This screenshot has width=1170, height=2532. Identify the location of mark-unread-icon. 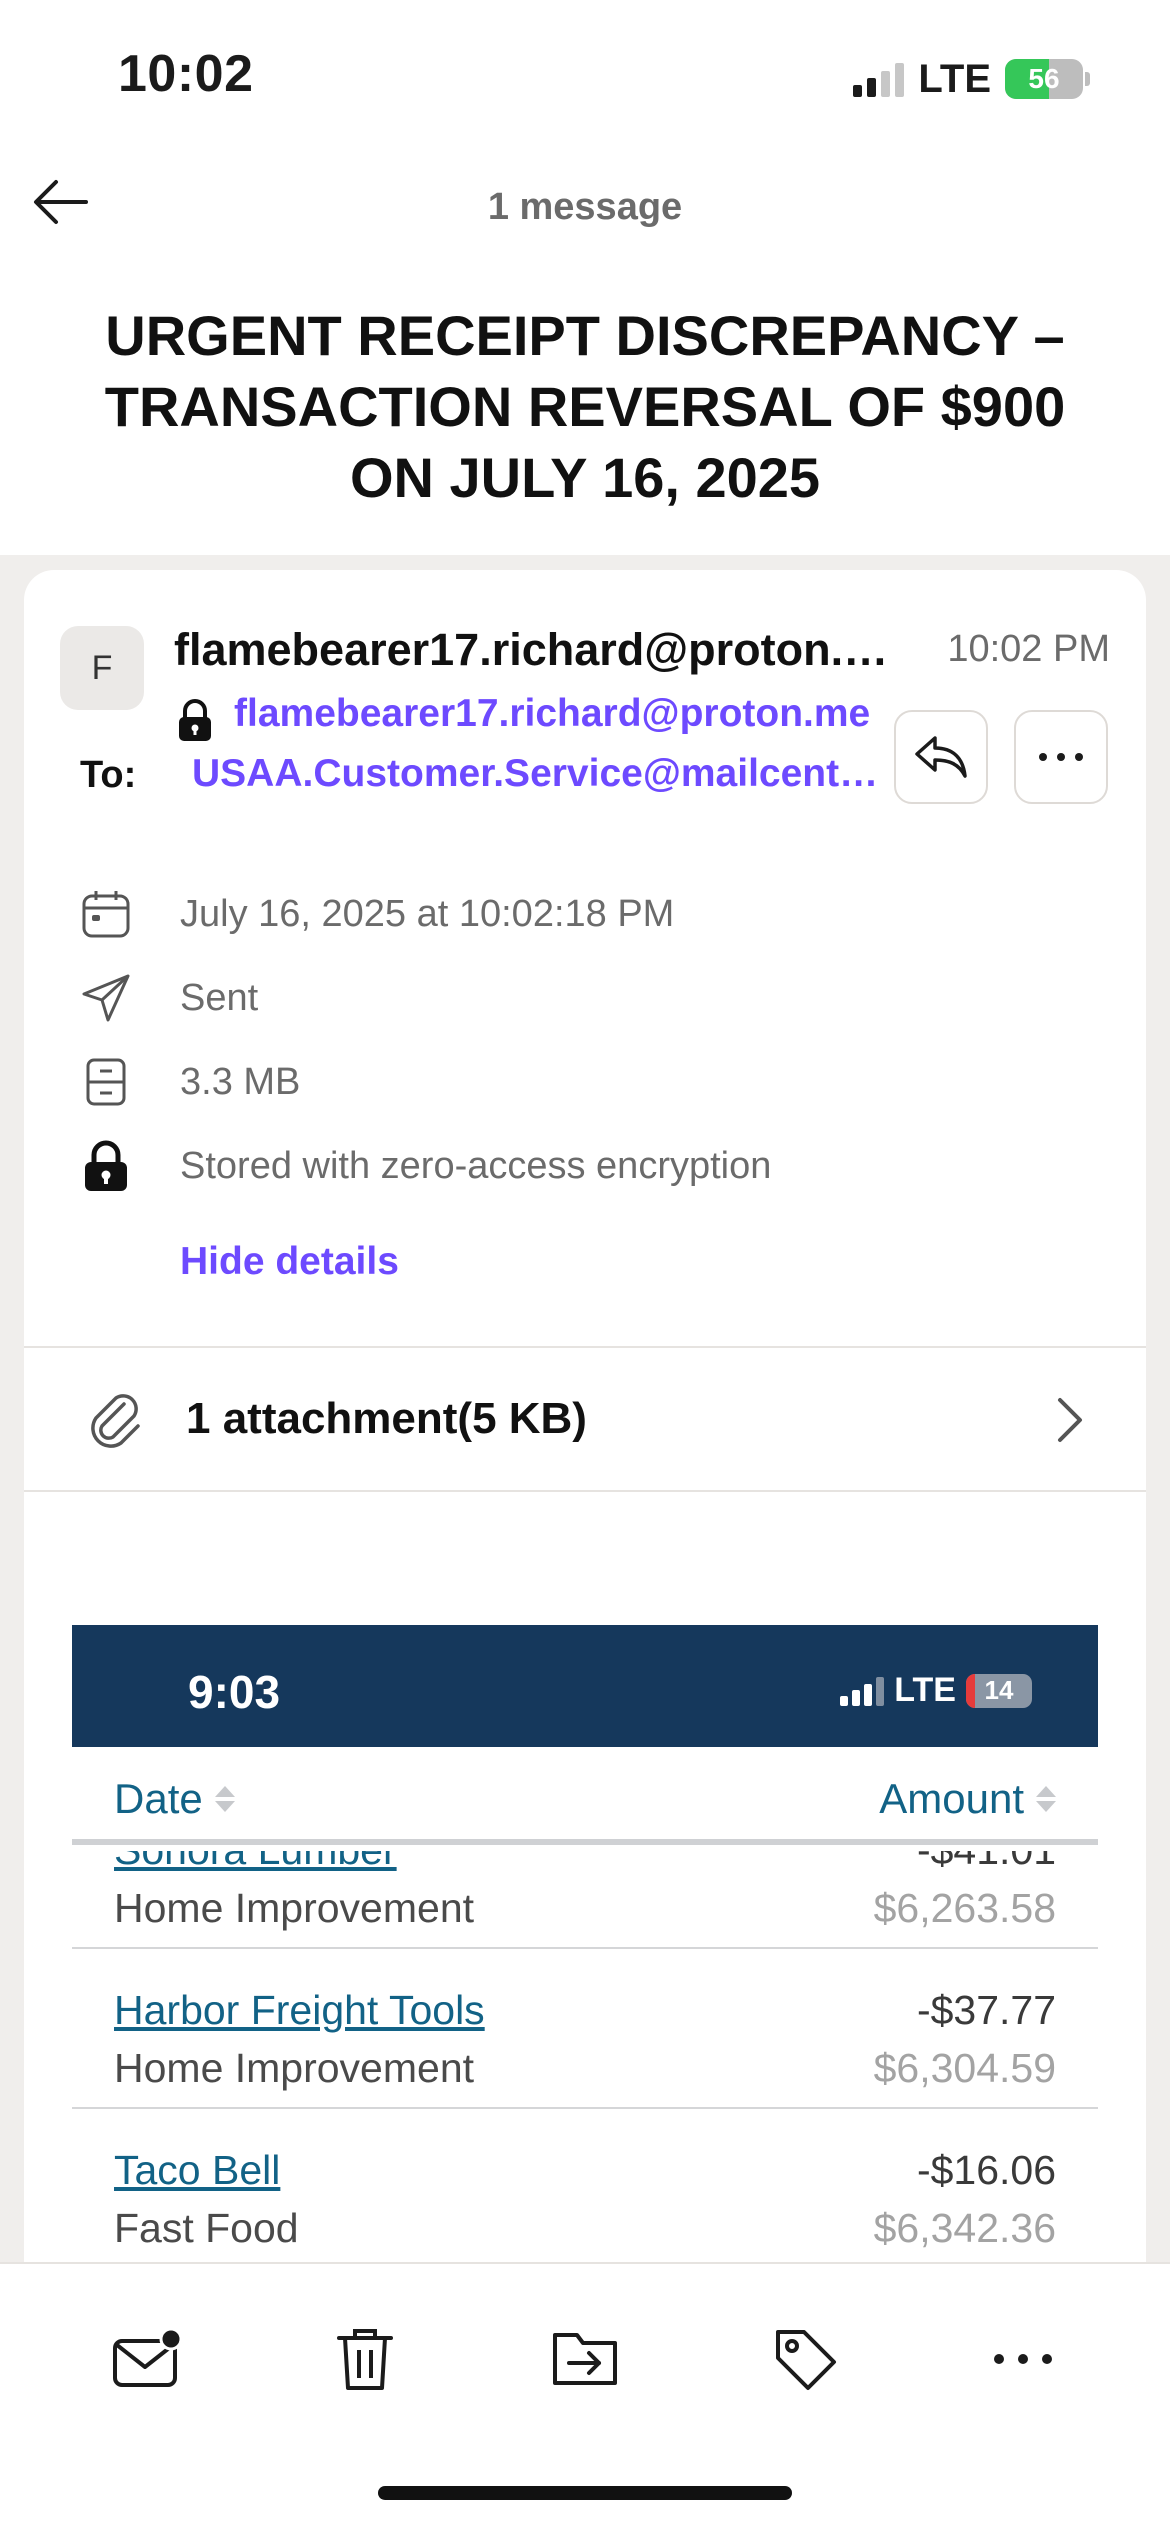
(148, 2357).